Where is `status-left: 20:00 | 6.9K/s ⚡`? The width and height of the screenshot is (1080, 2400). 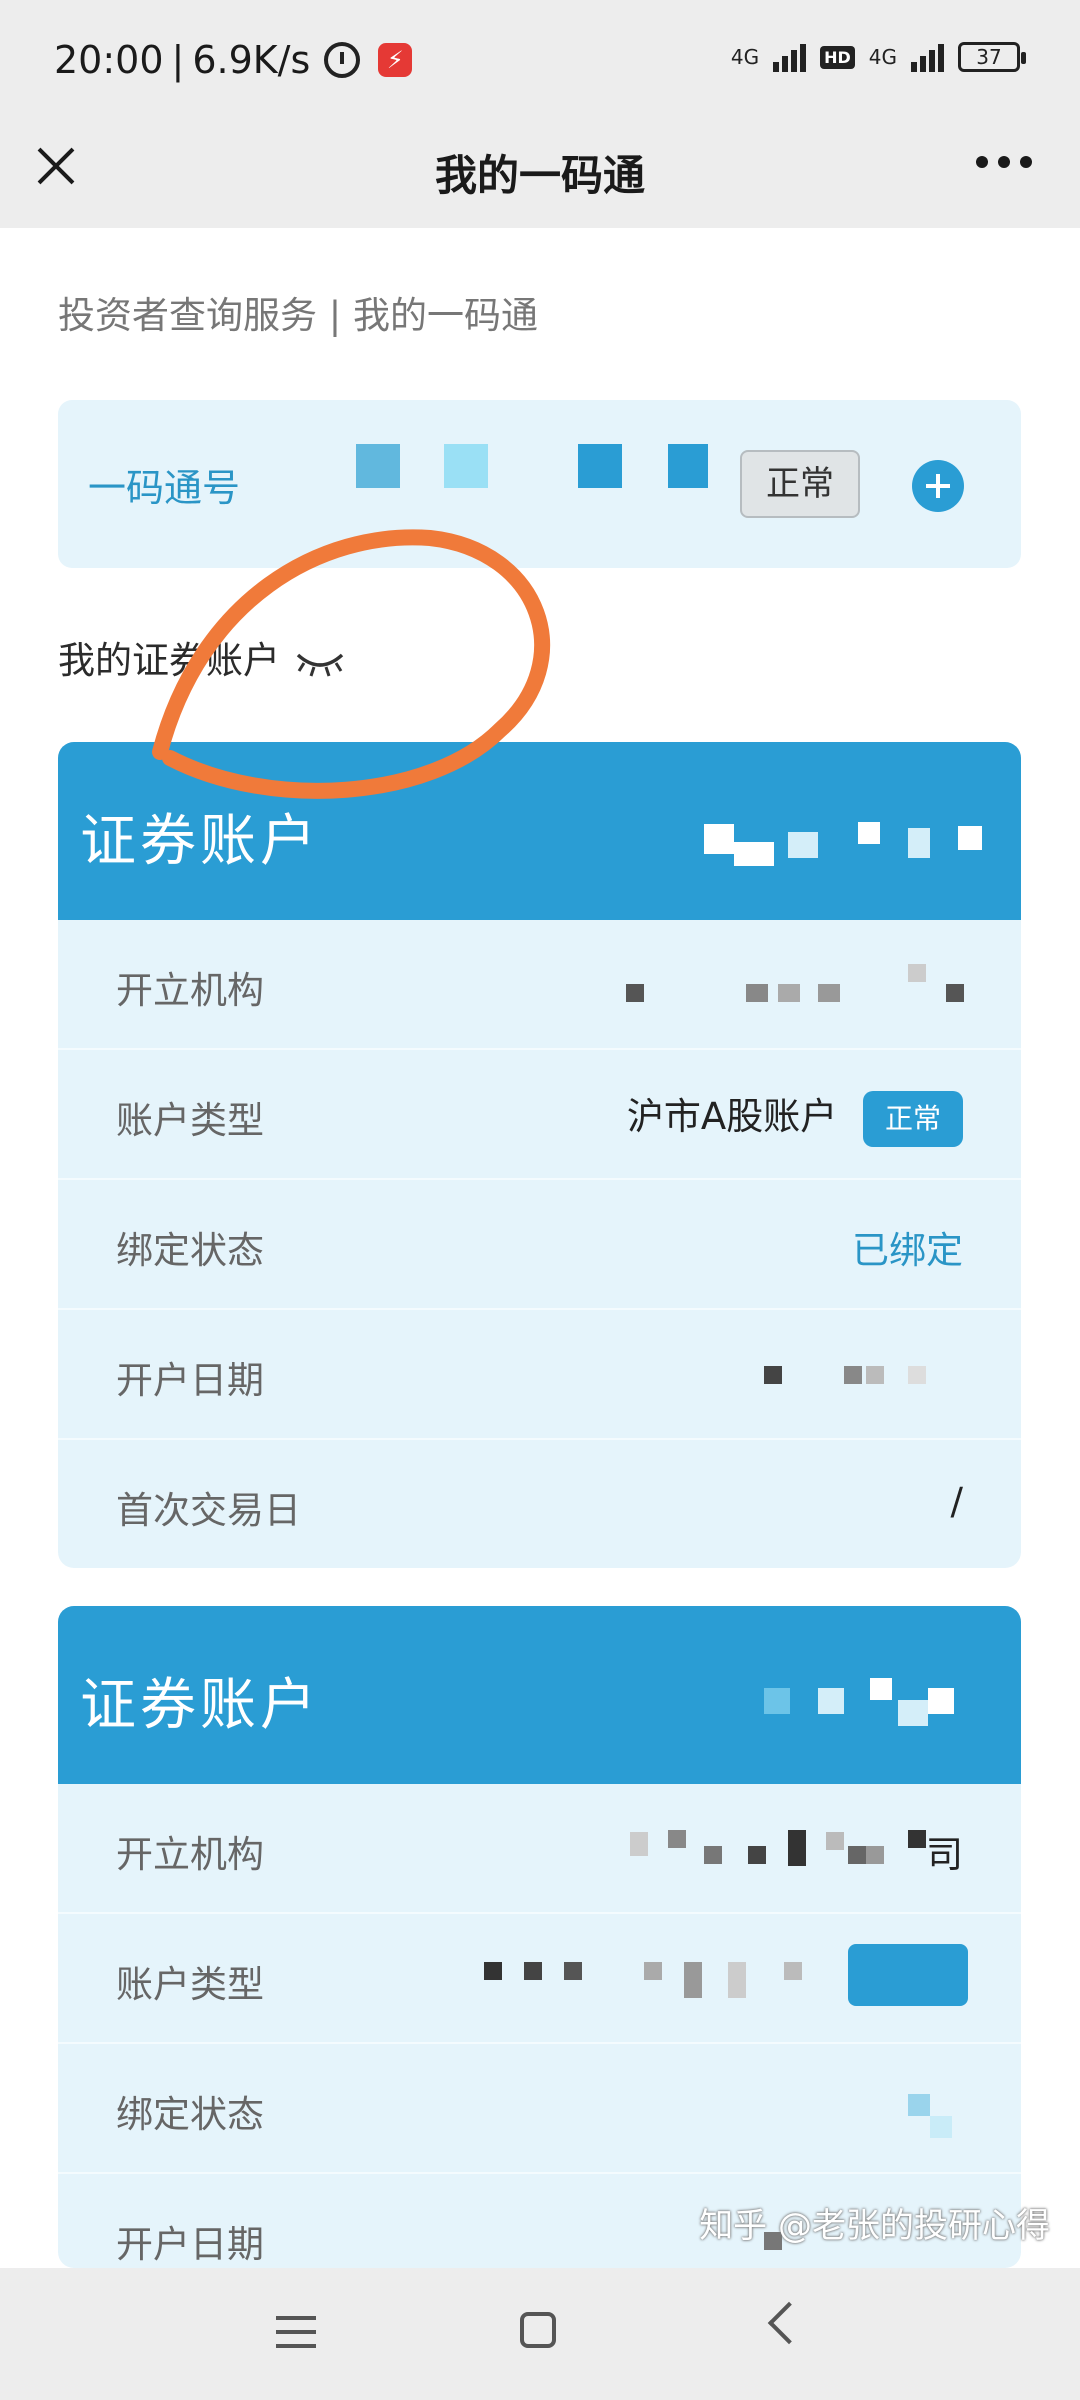 status-left: 20:00 | 6.9K/s ⚡ is located at coordinates (233, 60).